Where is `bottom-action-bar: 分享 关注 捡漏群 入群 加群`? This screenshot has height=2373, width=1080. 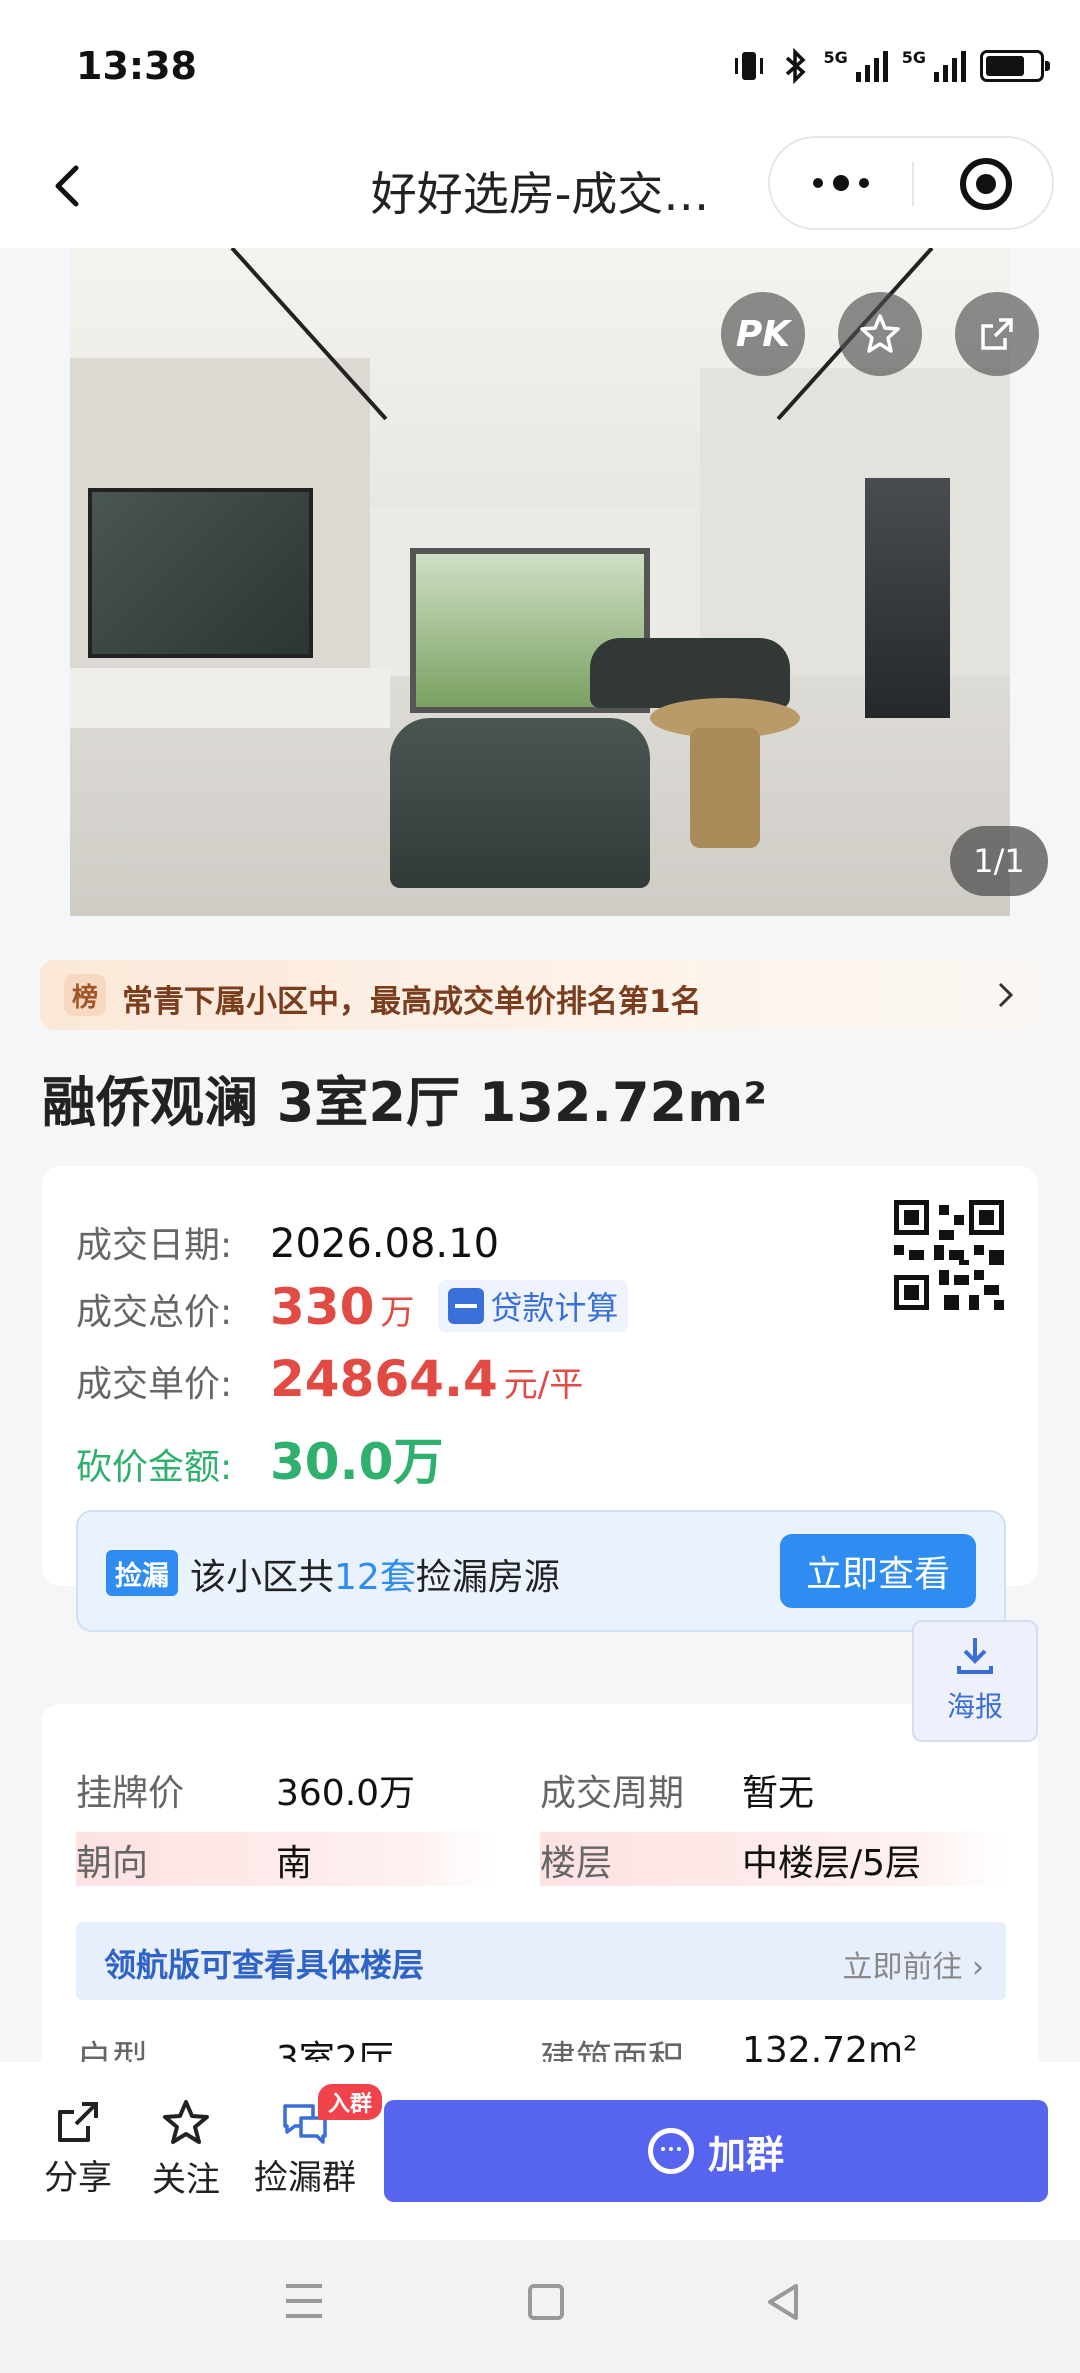
bottom-action-bar: 分享 关注 捡漏群 入群 加群 is located at coordinates (540, 2151).